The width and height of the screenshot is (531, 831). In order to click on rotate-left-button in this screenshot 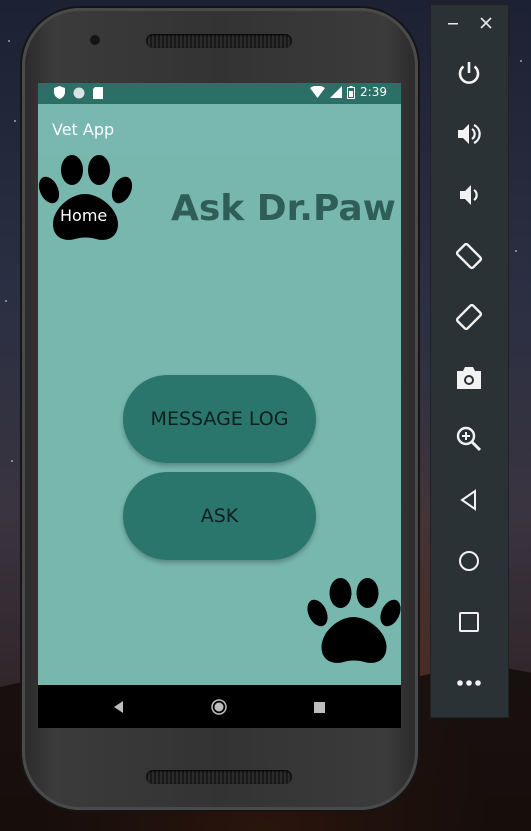, I will do `click(469, 256)`.